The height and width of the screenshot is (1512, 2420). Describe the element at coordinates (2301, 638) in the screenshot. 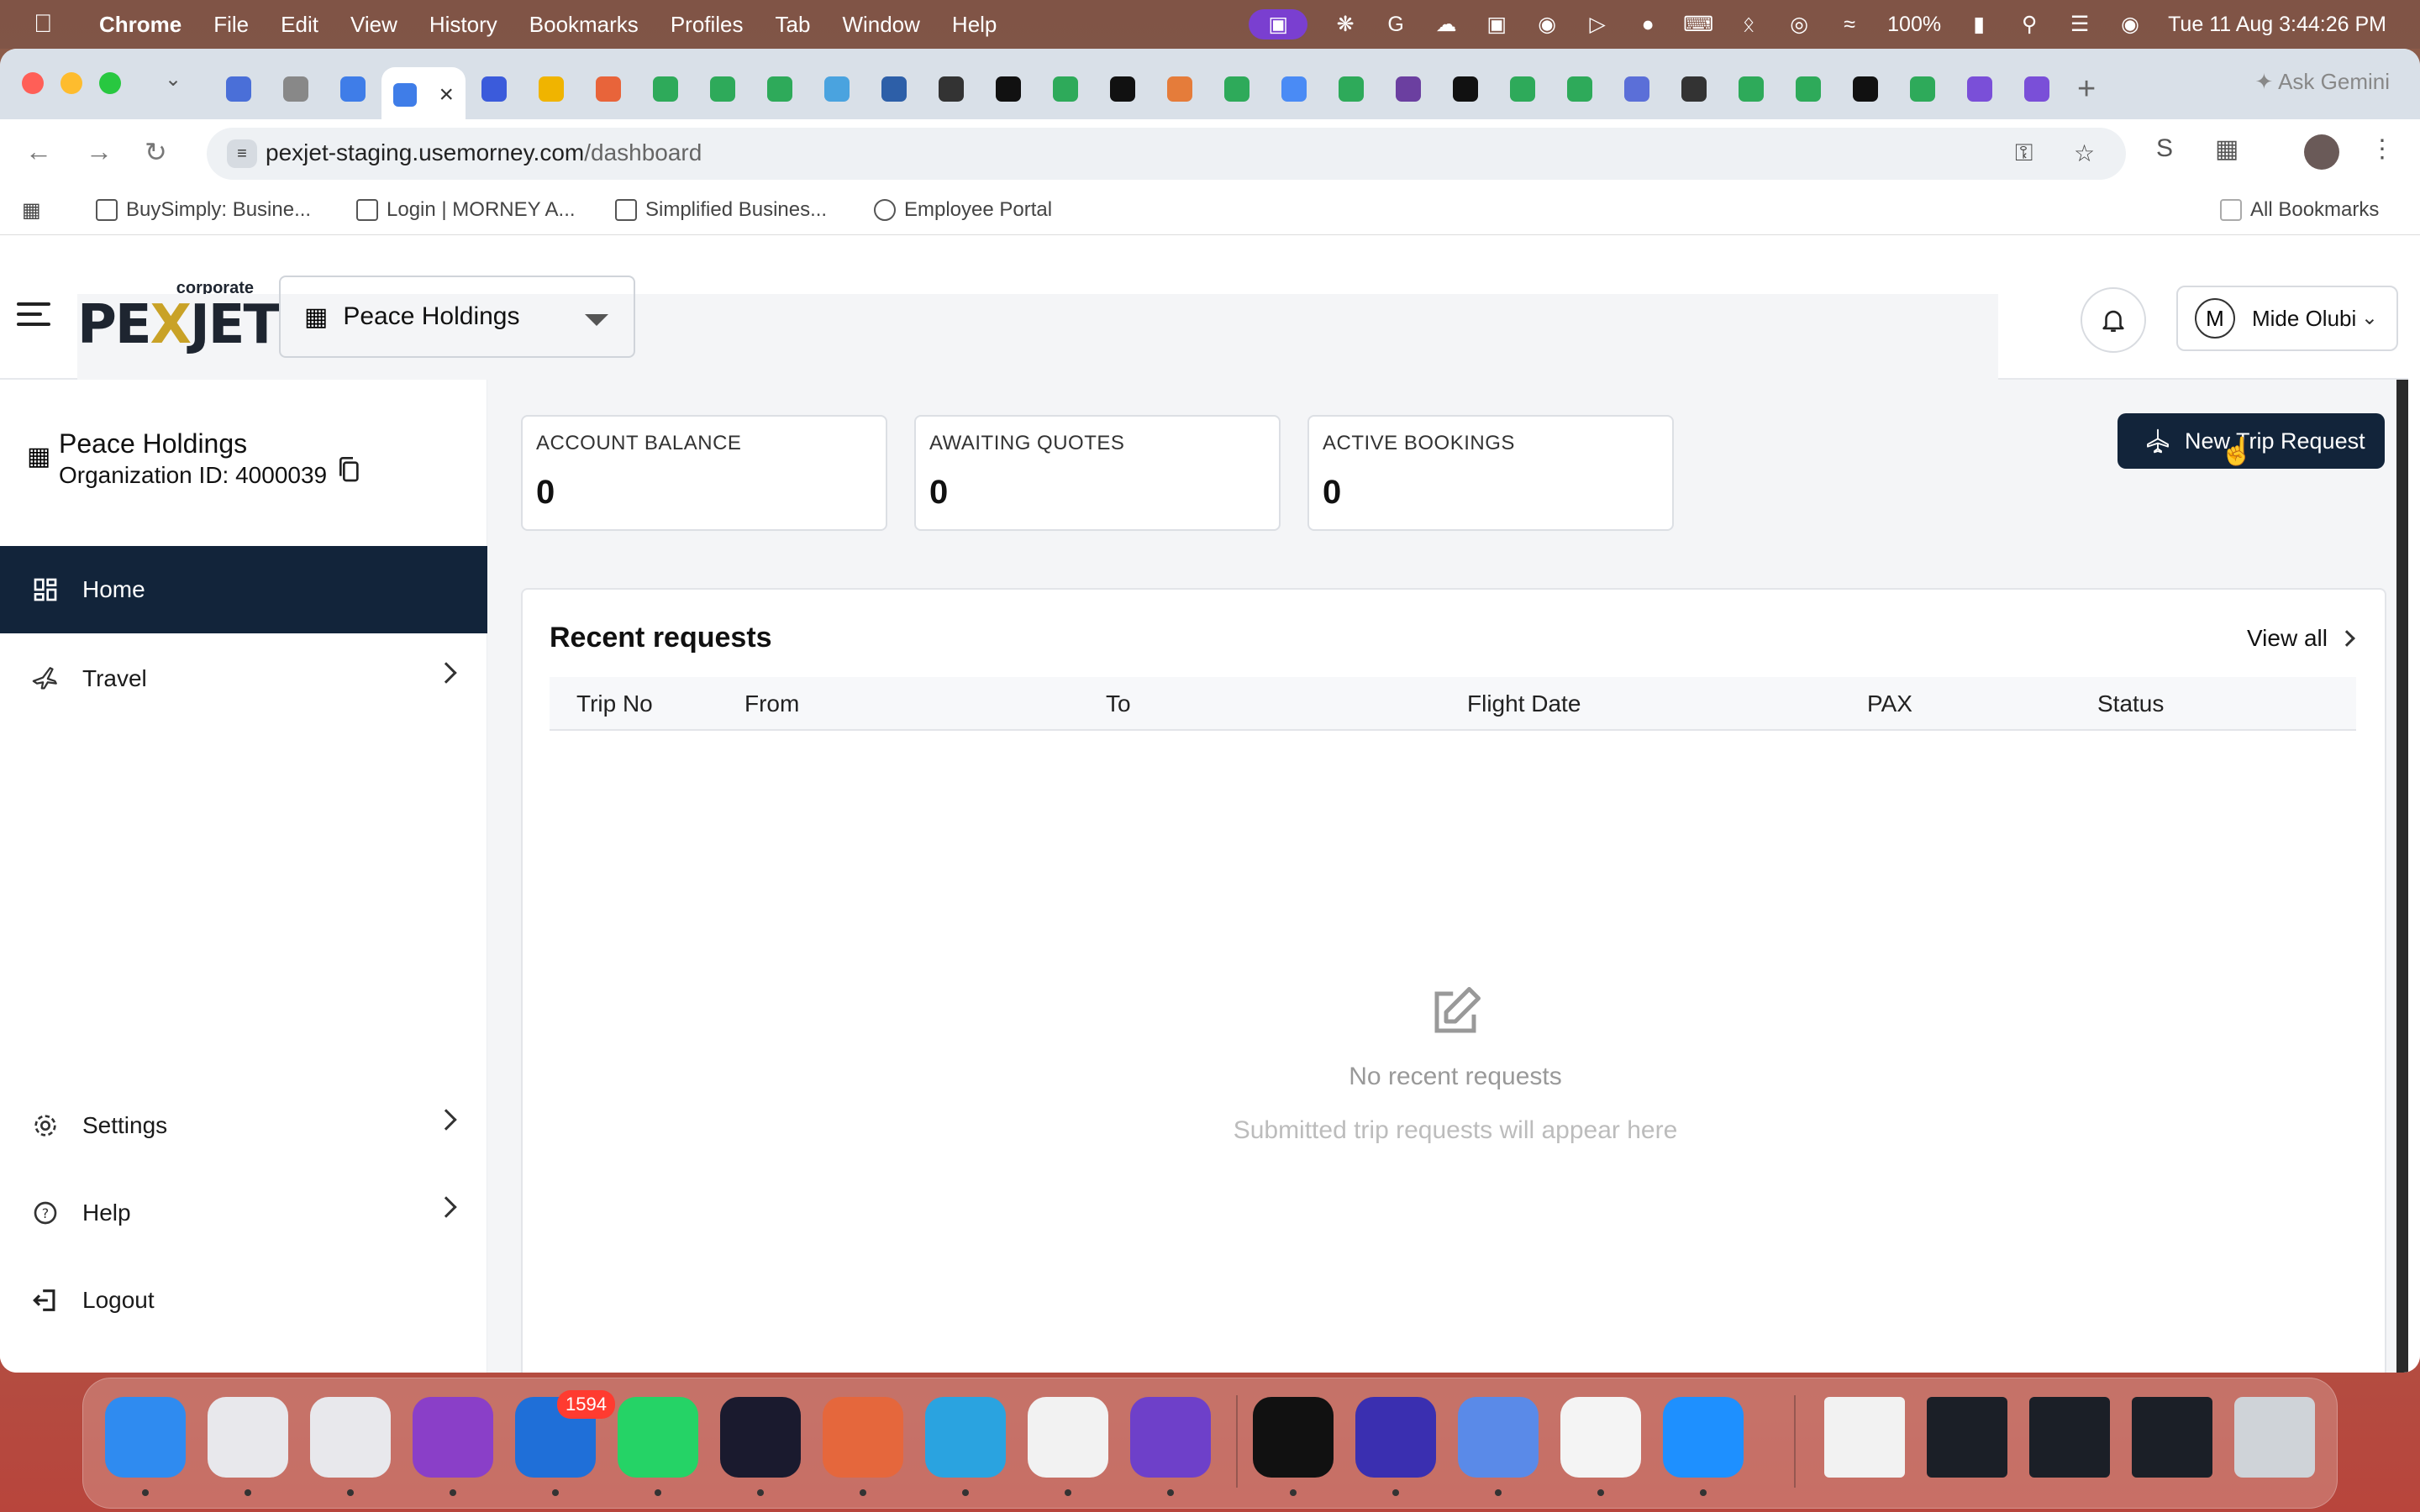

I see `view-all-link: View all` at that location.